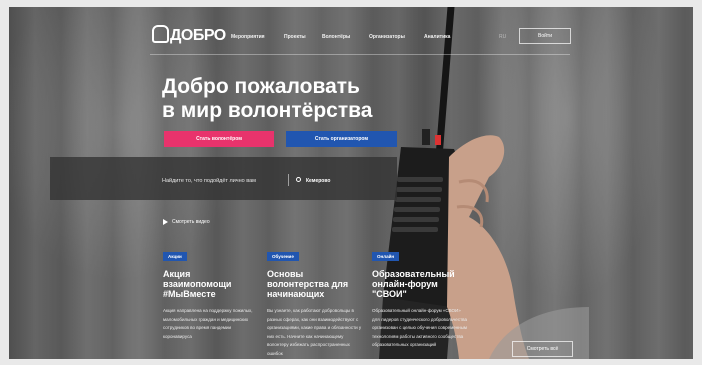  What do you see at coordinates (387, 37) in the screenshot?
I see `nav-item-organizers: Организаторы` at bounding box center [387, 37].